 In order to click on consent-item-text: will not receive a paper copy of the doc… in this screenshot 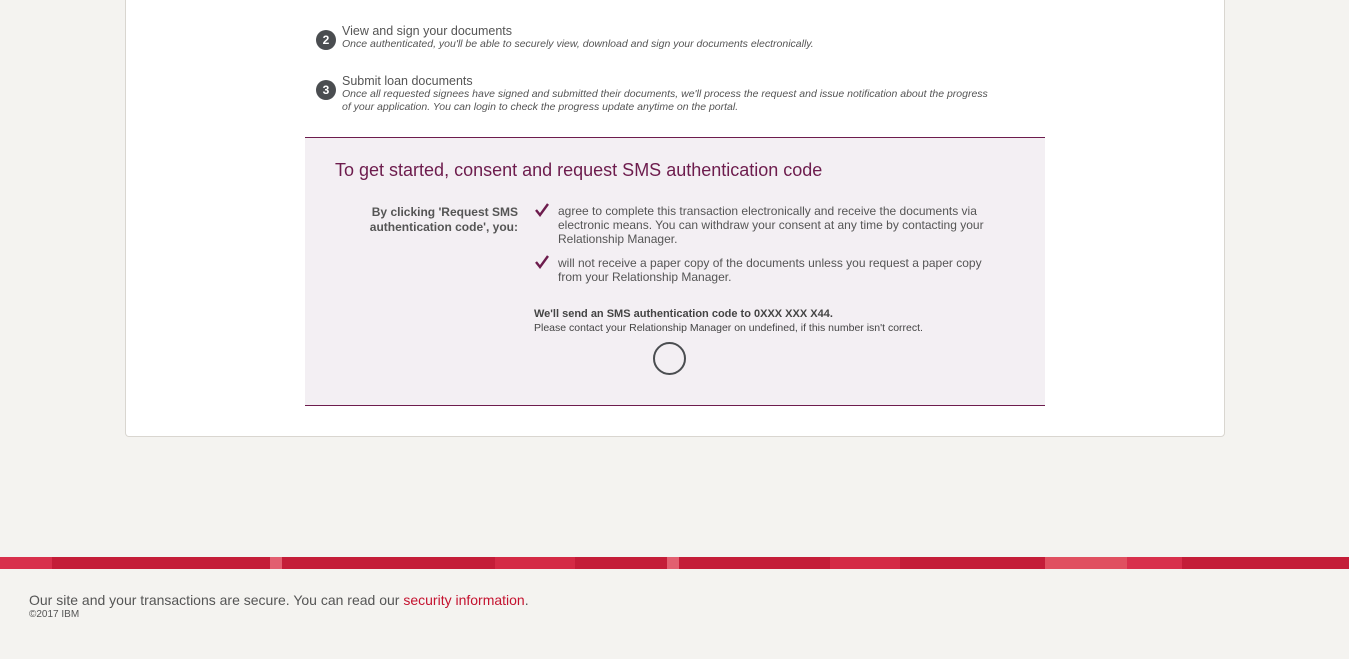, I will do `click(770, 270)`.